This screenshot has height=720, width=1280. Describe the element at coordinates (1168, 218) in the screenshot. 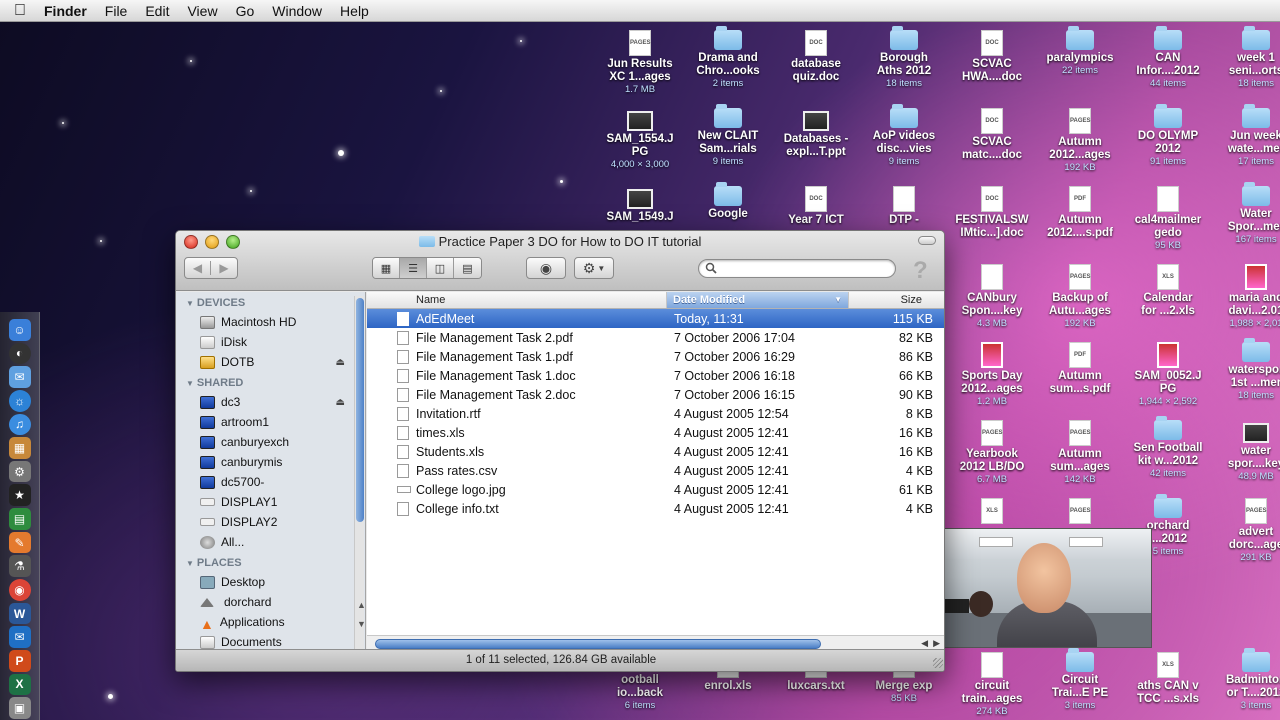

I see `desktop-item: cal4mailmer gedo 95 KB` at that location.